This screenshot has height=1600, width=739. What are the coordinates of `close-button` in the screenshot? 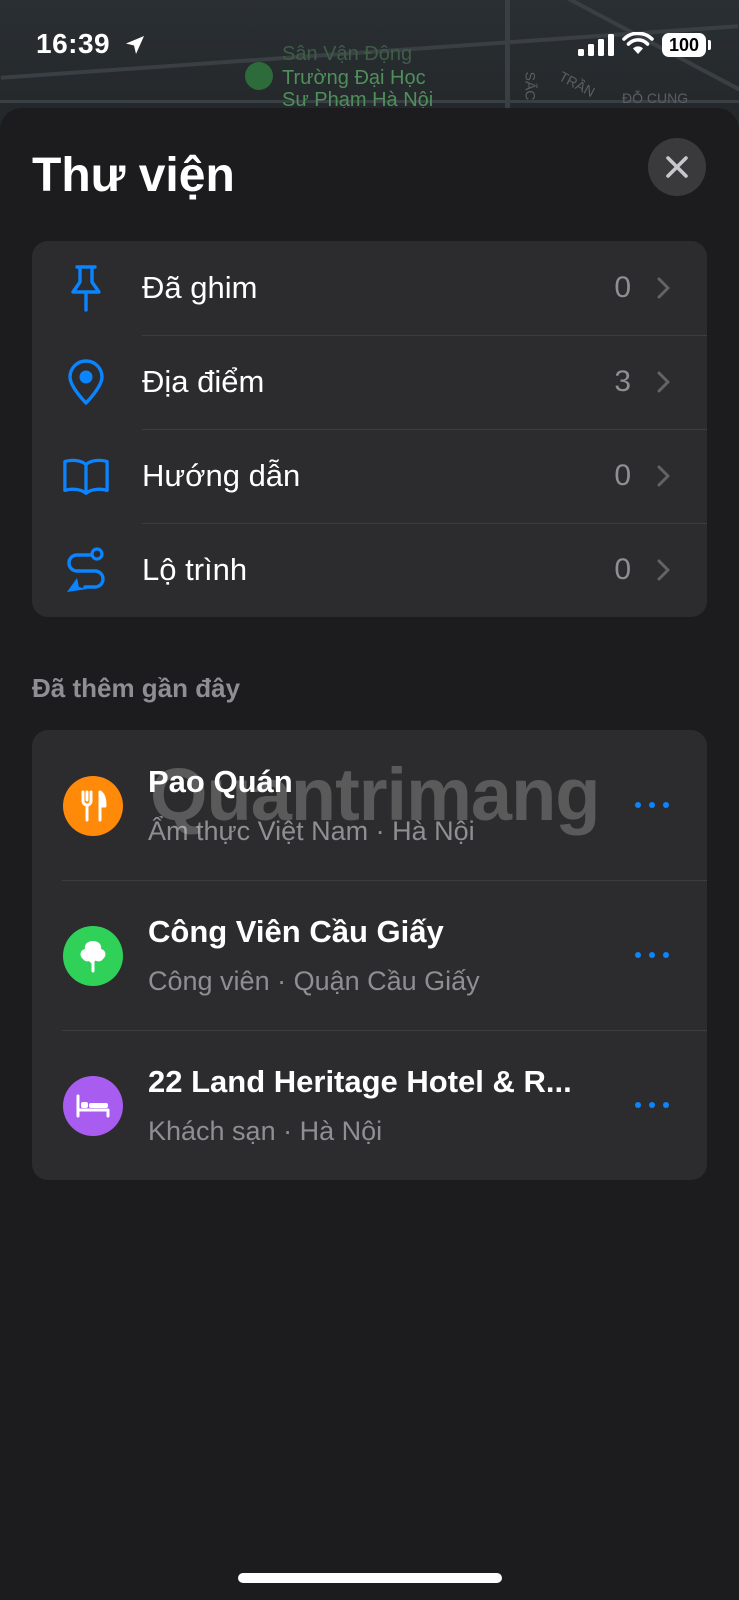 It's located at (677, 167).